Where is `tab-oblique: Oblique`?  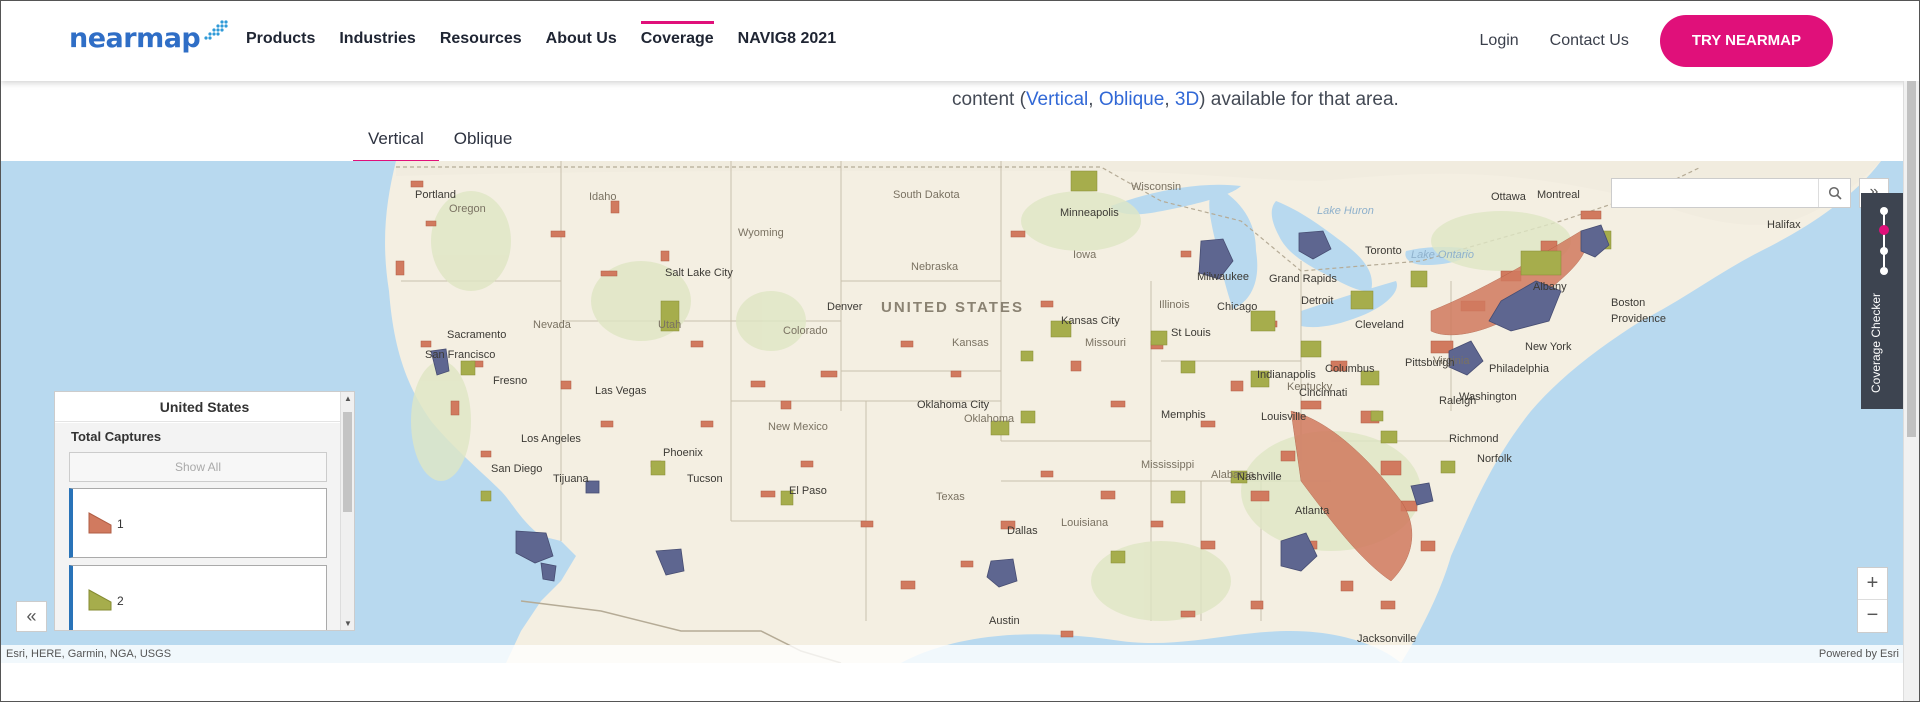
tab-oblique: Oblique is located at coordinates (483, 143).